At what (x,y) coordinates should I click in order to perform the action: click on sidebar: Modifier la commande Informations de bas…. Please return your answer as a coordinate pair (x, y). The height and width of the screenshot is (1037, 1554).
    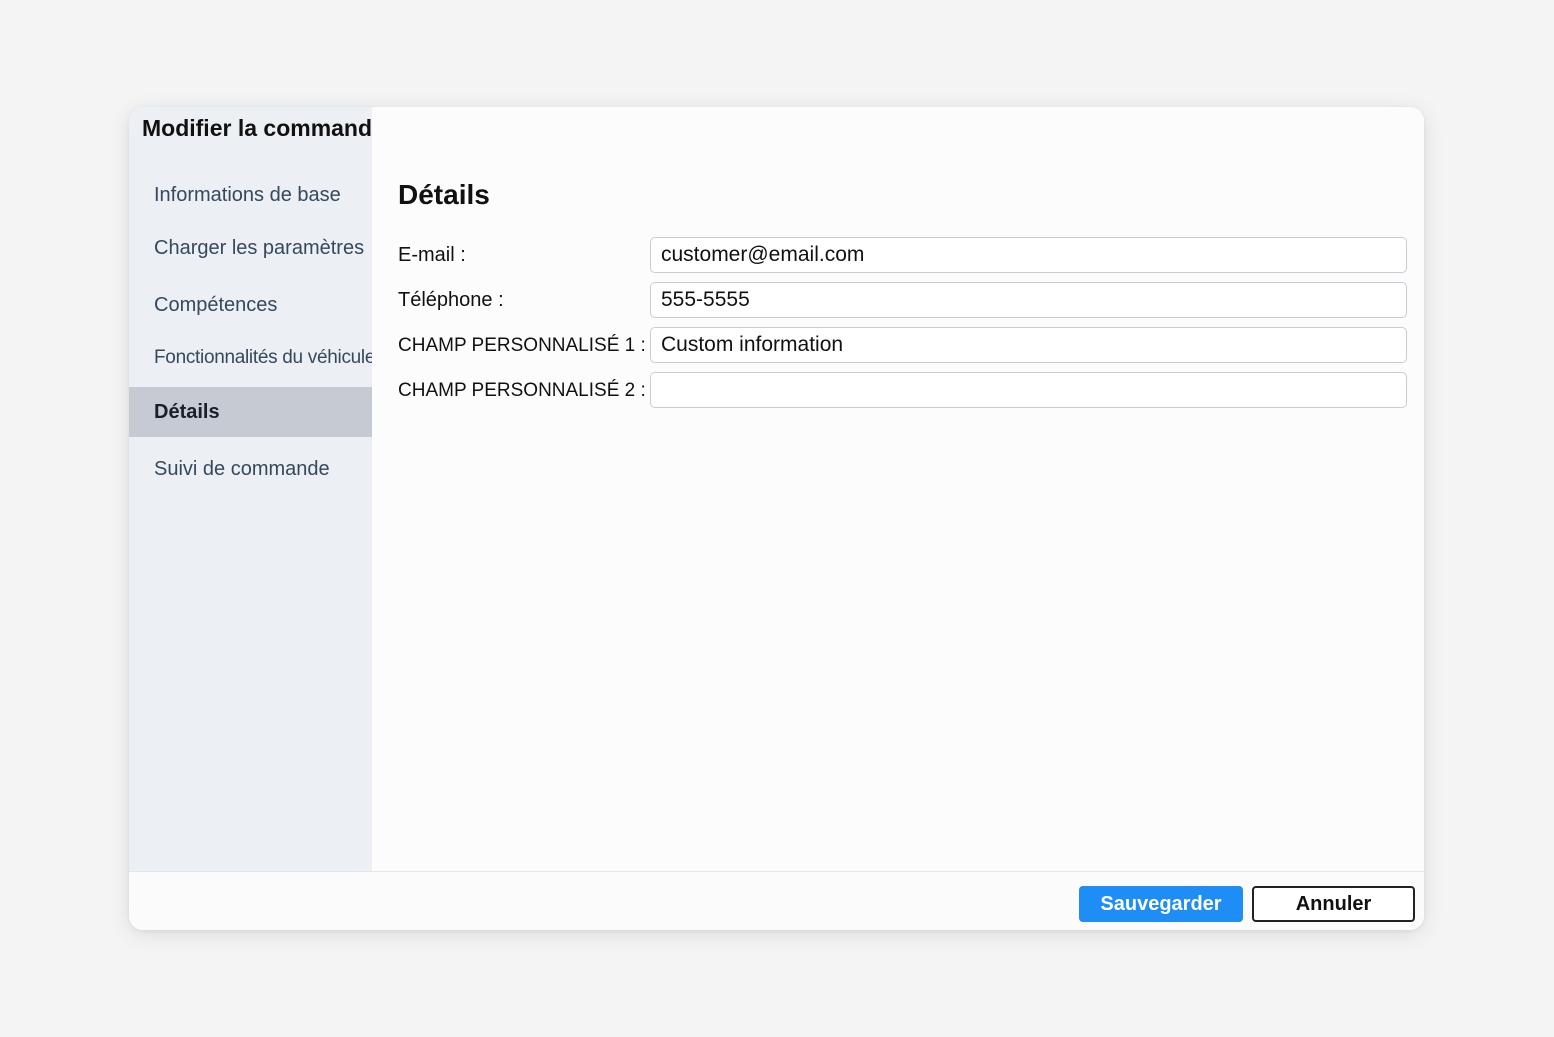
    Looking at the image, I should click on (257, 489).